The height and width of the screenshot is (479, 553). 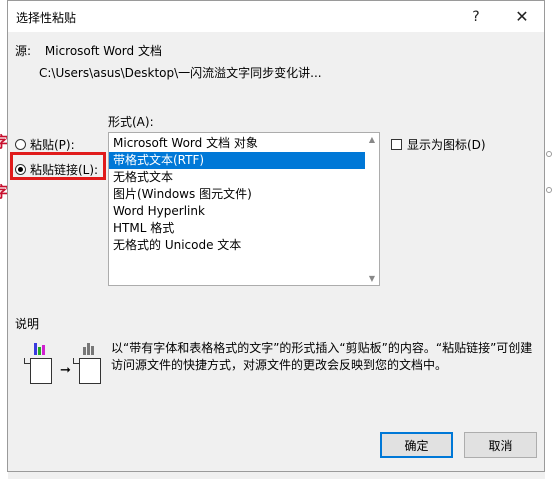 I want to click on display-as-icon-checkbox, so click(x=396, y=144).